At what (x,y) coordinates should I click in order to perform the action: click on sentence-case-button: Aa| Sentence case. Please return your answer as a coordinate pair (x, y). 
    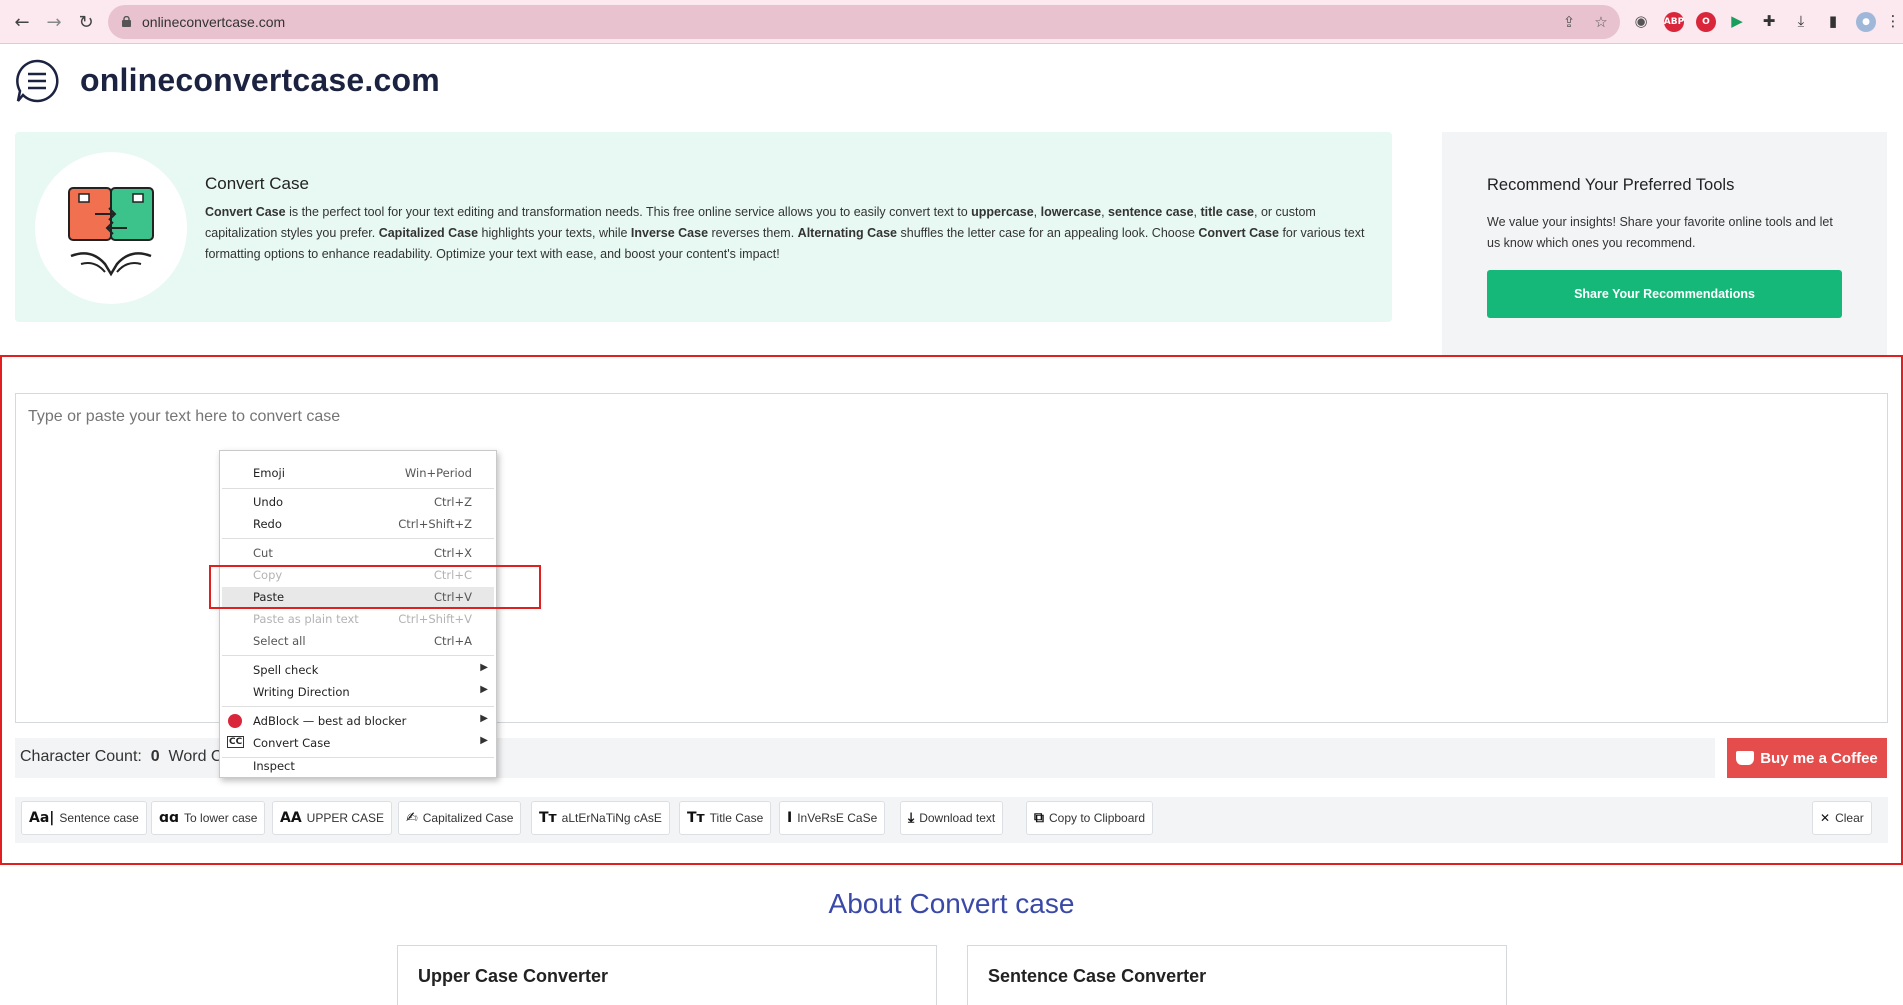
    Looking at the image, I should click on (84, 818).